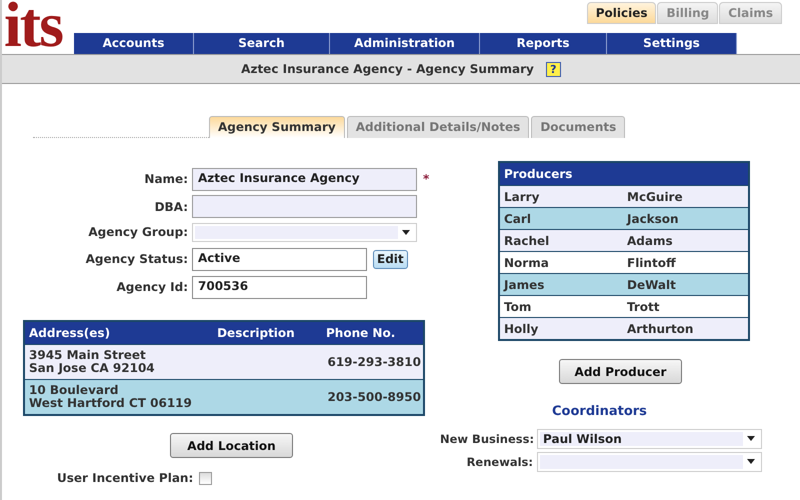 Image resolution: width=800 pixels, height=500 pixels. Describe the element at coordinates (624, 240) in the screenshot. I see `producer-row: Rachel Adams` at that location.